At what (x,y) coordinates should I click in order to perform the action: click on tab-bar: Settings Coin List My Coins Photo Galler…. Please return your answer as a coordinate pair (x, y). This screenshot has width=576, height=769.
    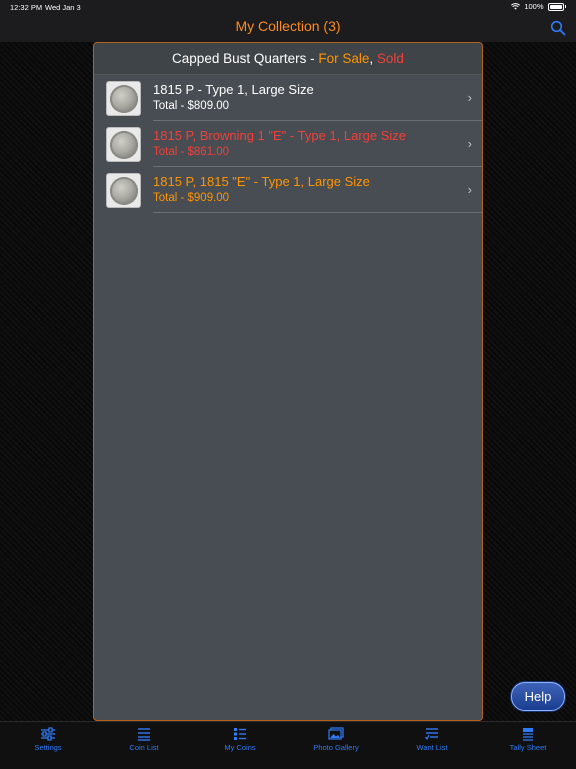
    Looking at the image, I should click on (288, 745).